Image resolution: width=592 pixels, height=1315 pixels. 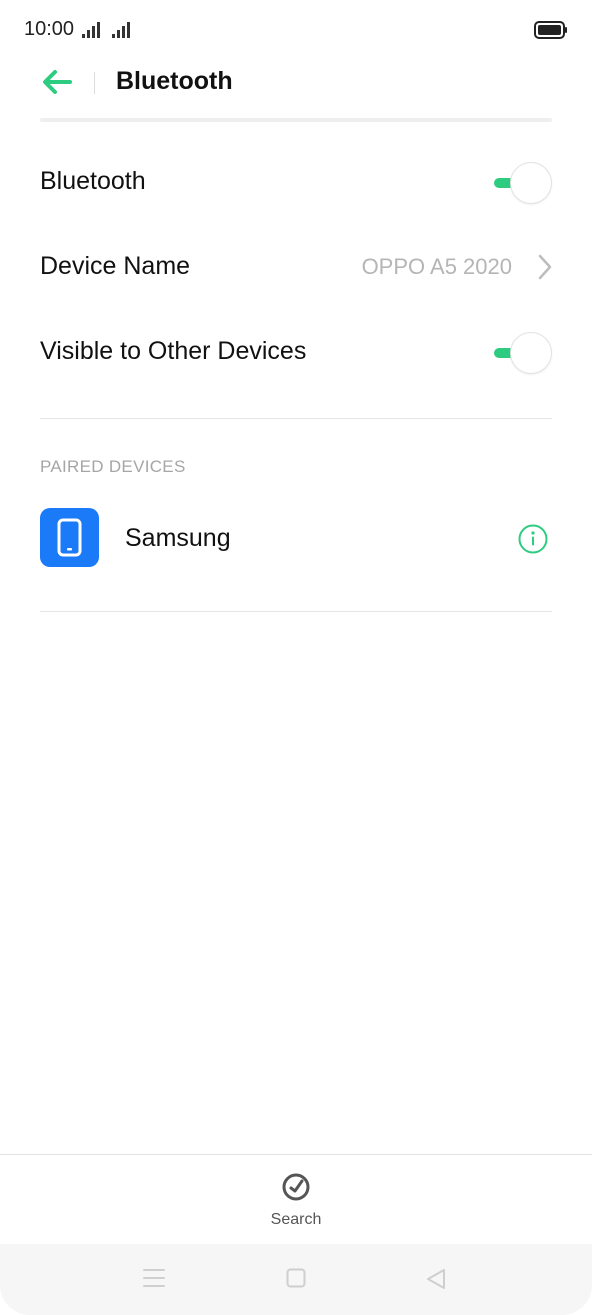 What do you see at coordinates (296, 1219) in the screenshot?
I see `search-label: Search` at bounding box center [296, 1219].